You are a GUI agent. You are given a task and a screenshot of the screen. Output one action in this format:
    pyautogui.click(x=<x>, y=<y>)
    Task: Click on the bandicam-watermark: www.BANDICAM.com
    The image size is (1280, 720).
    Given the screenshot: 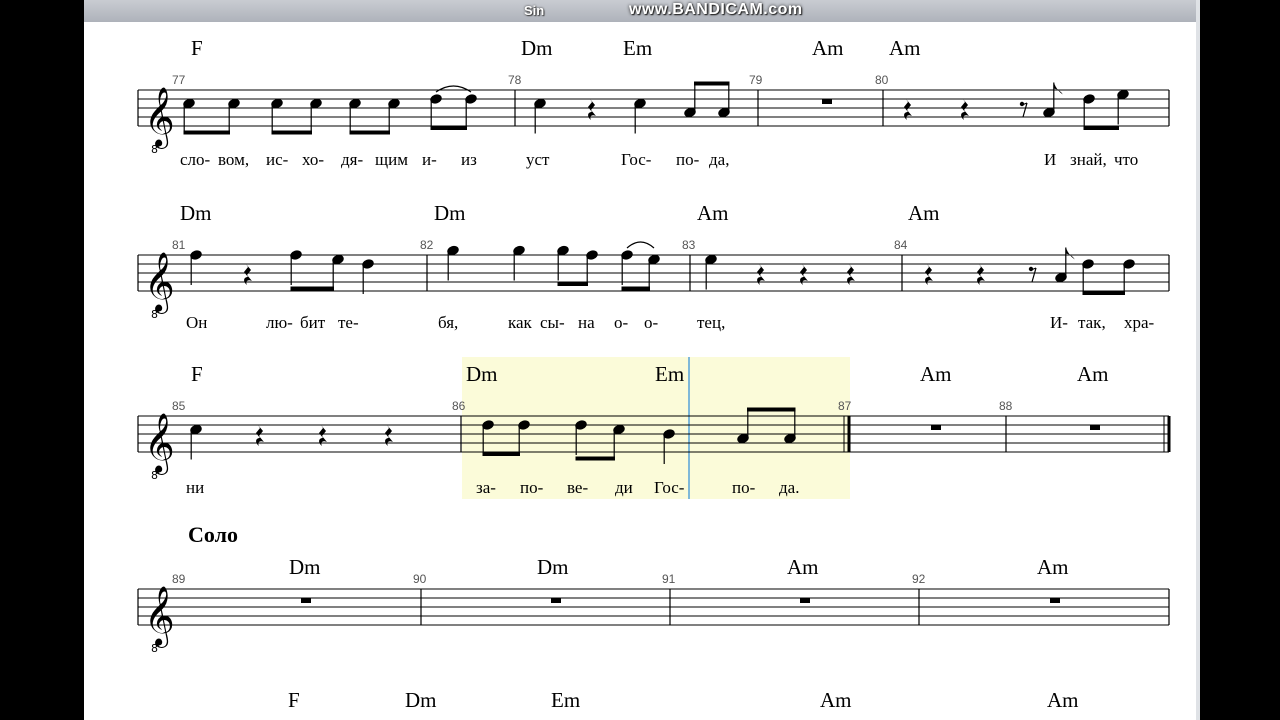 What is the action you would take?
    pyautogui.click(x=716, y=9)
    